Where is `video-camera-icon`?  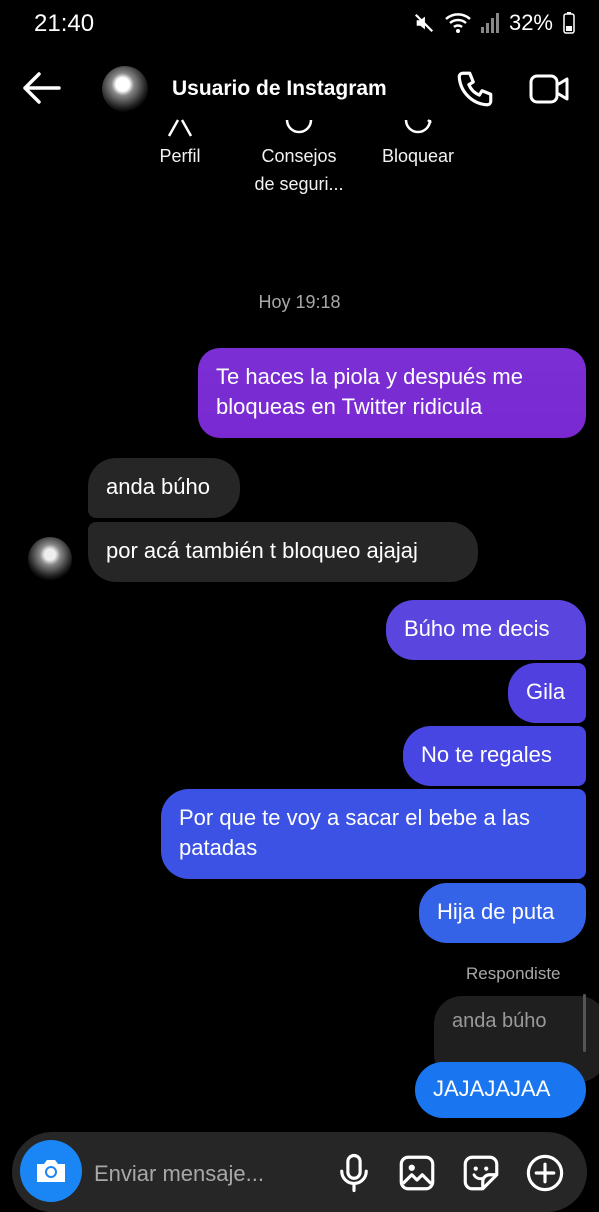
video-camera-icon is located at coordinates (549, 89).